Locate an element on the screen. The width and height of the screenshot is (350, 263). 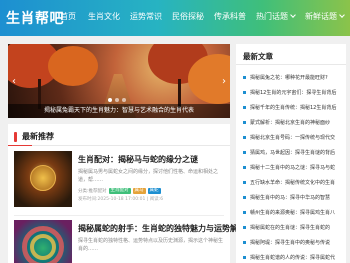
article-date: 发布时间:2025-10-18 17:00:01 | 阅读:6 is located at coordinates (121, 199).